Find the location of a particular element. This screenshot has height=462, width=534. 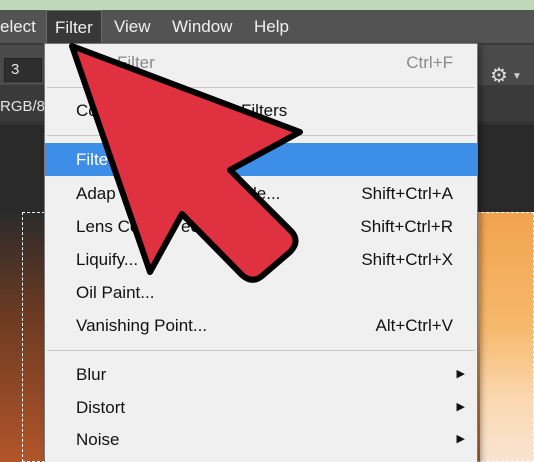

menu-item-last-filter: Filter Ctrl+F is located at coordinates (261, 62).